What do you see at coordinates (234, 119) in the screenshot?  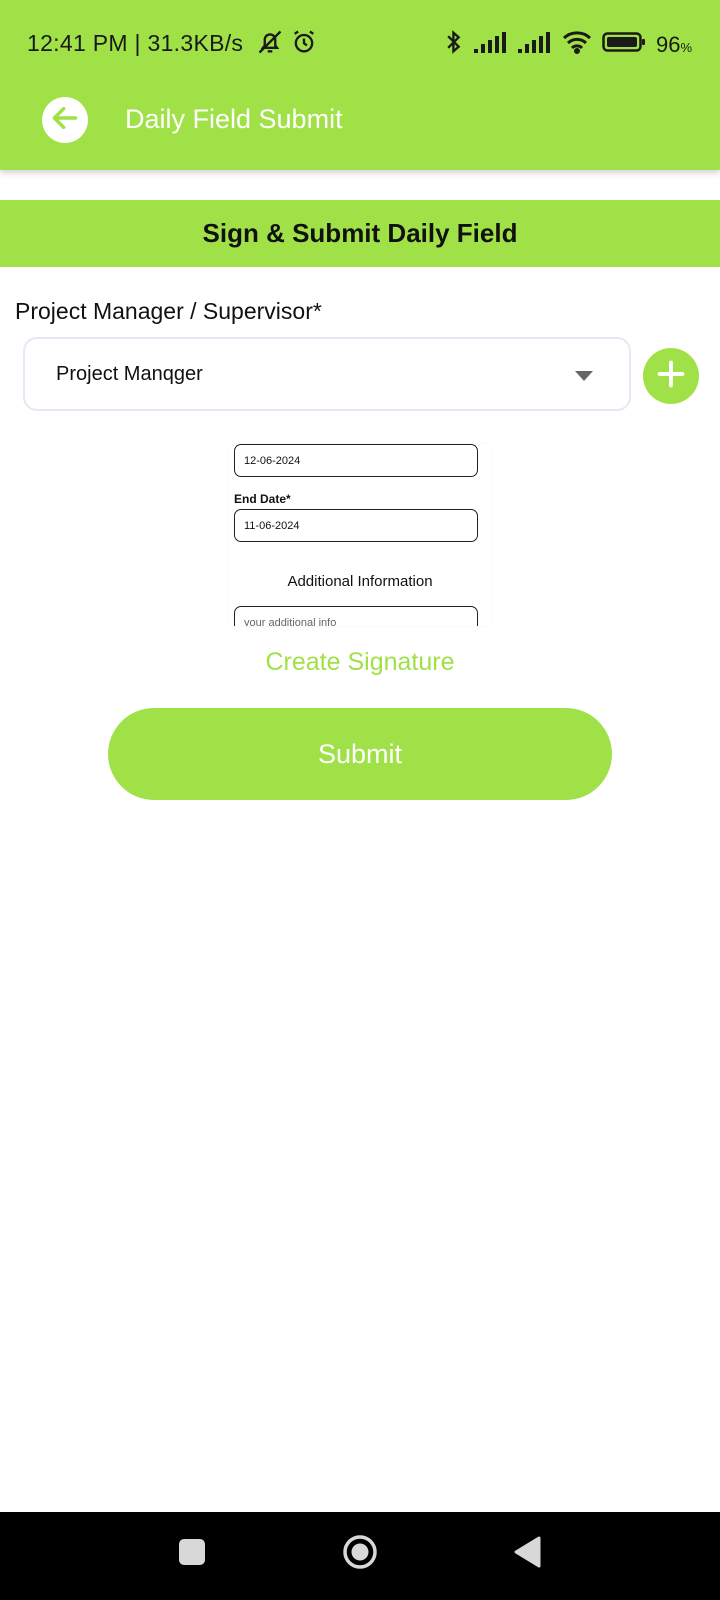 I see `page-title: Daily Field Submit` at bounding box center [234, 119].